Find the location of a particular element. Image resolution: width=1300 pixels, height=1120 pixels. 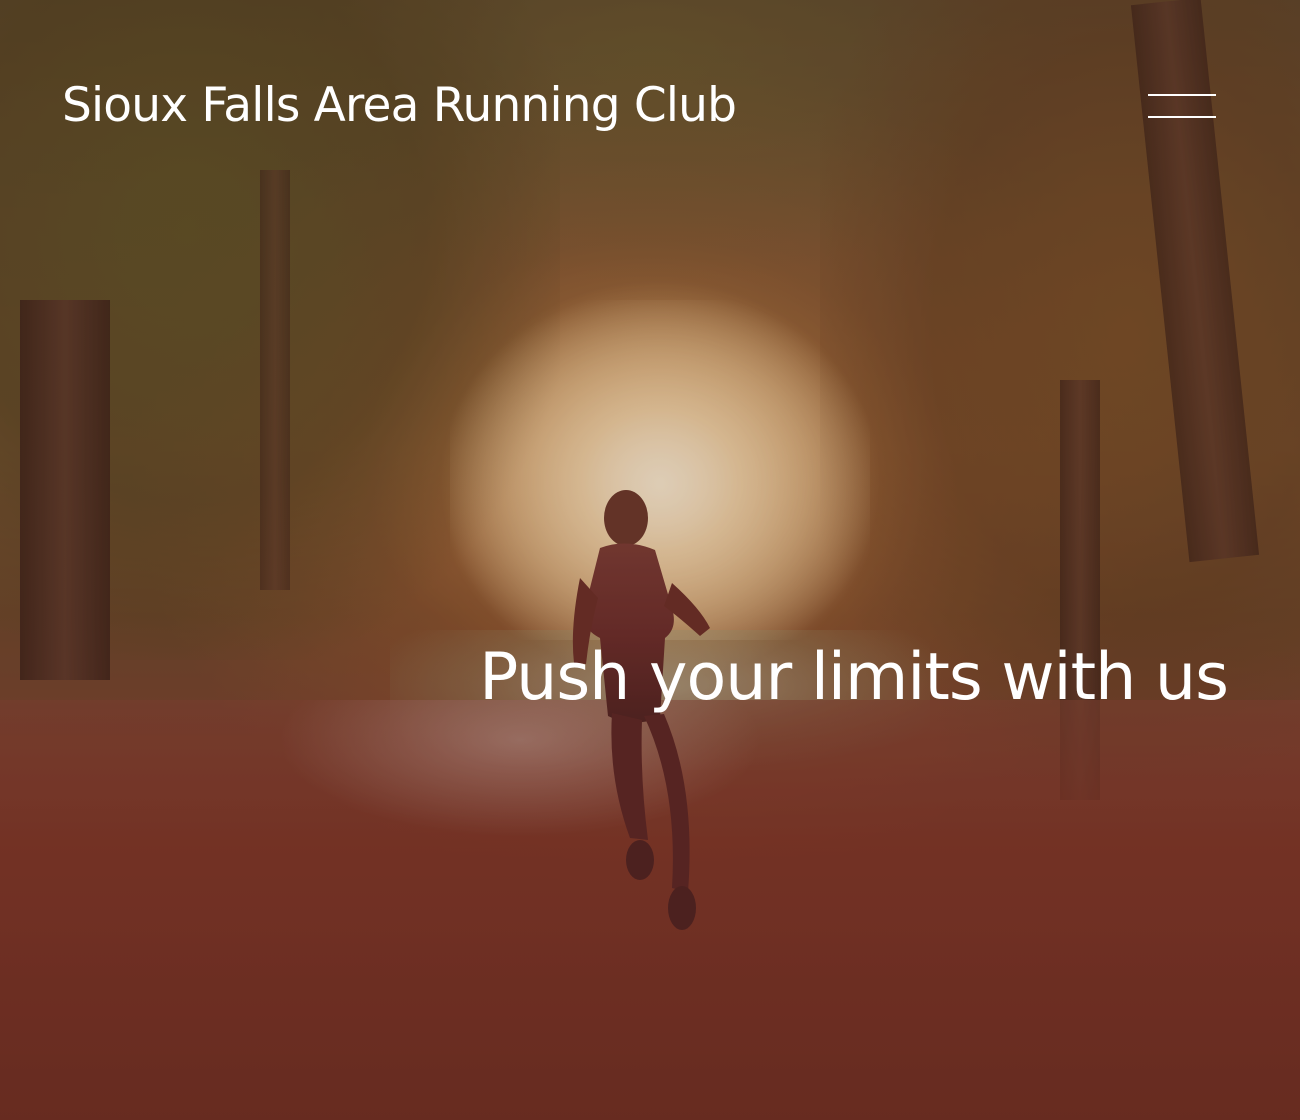

hamburger-menu-button is located at coordinates (1182, 107).